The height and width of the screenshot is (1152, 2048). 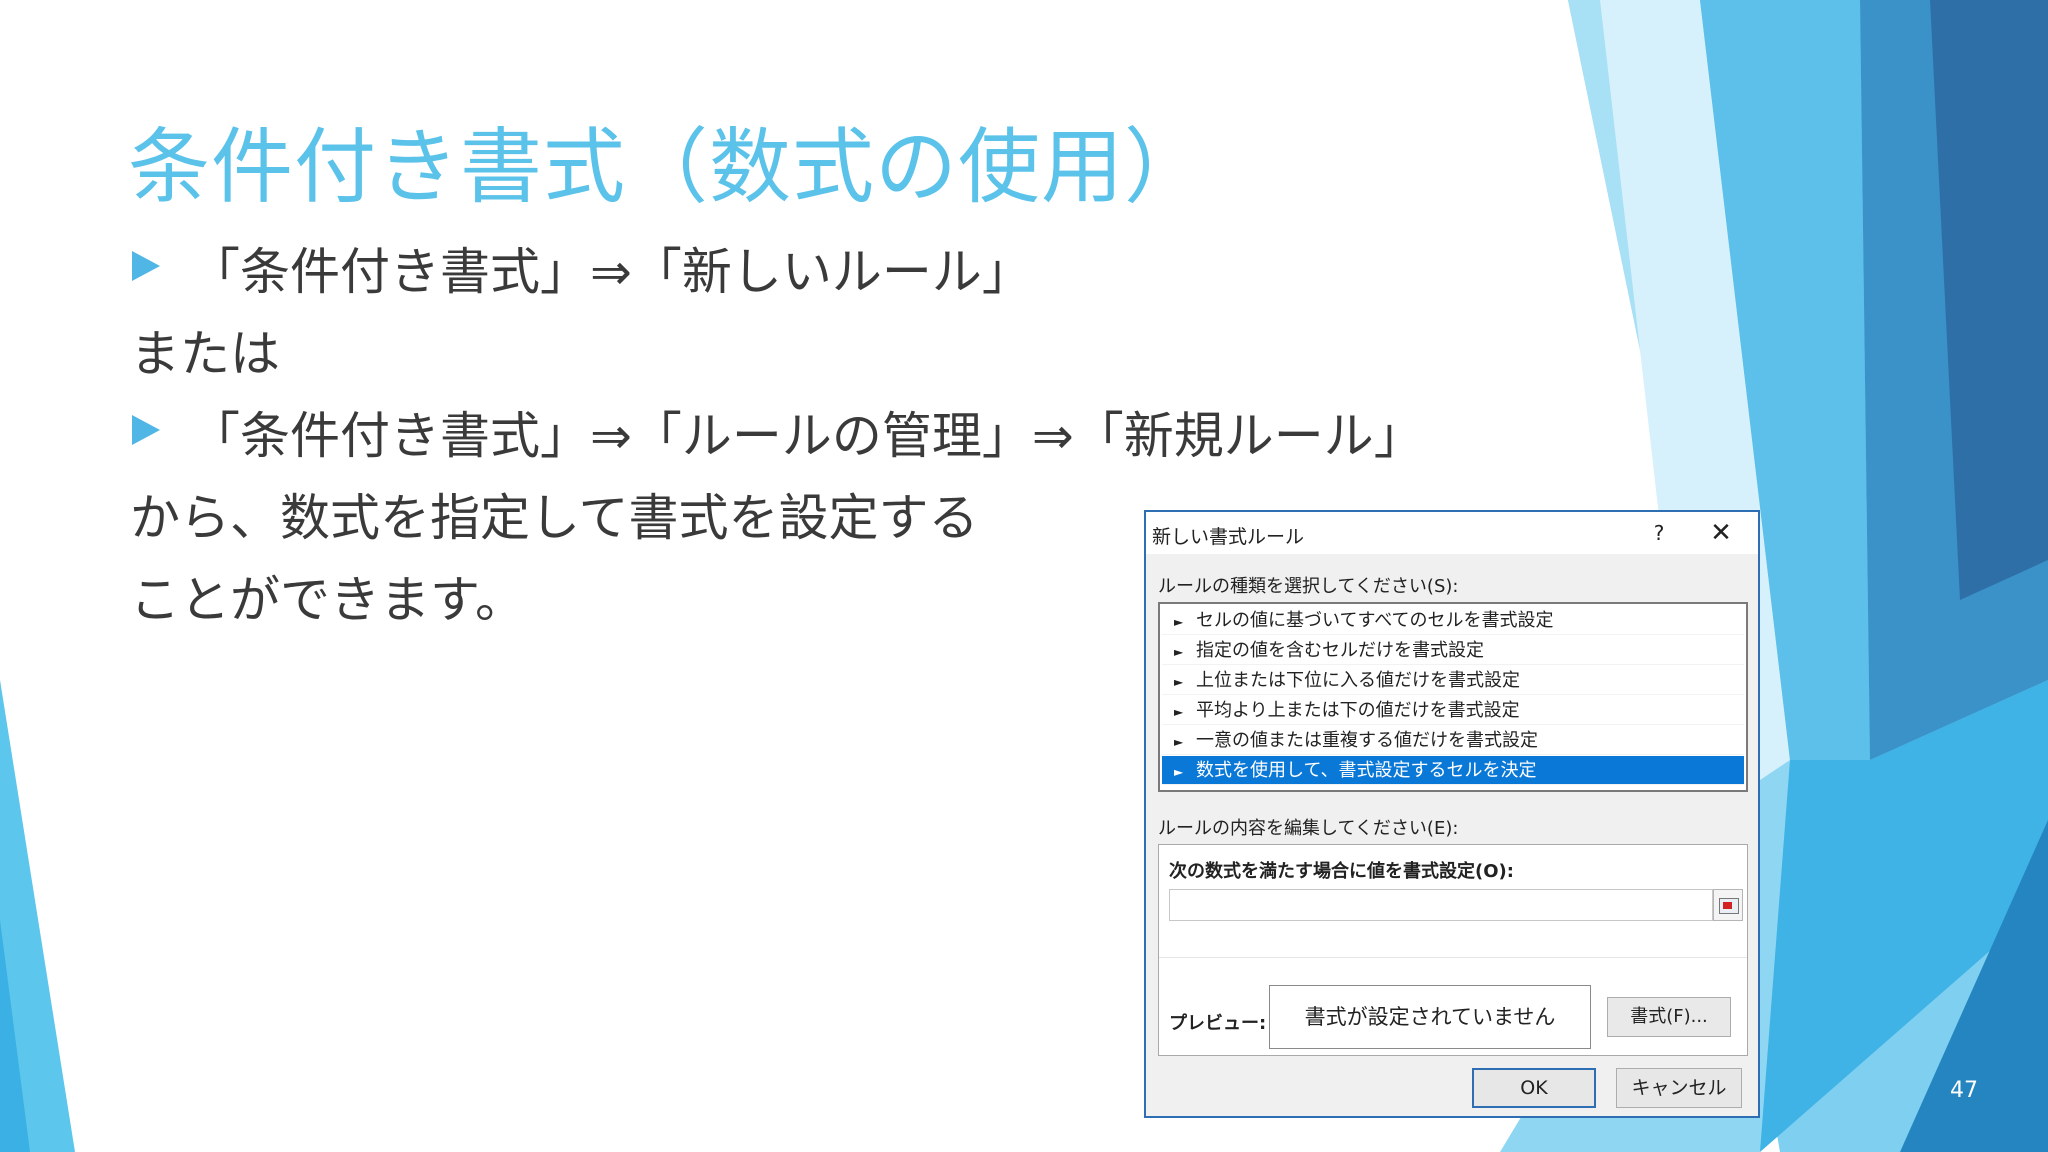 What do you see at coordinates (1367, 740) in the screenshot?
I see `rule-type-label-text: 一意の値または重複する値だけを書式設定` at bounding box center [1367, 740].